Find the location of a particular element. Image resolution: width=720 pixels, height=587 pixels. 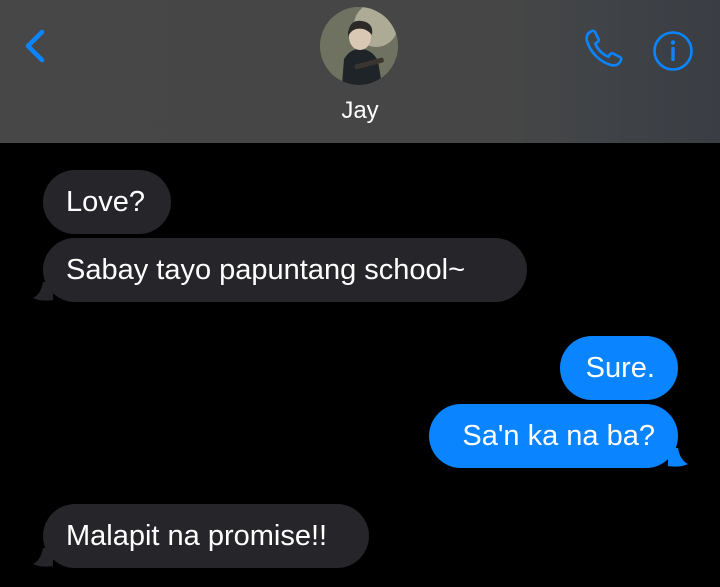

message-bubble-incoming: Sabay tayo papuntang school~ is located at coordinates (285, 270).